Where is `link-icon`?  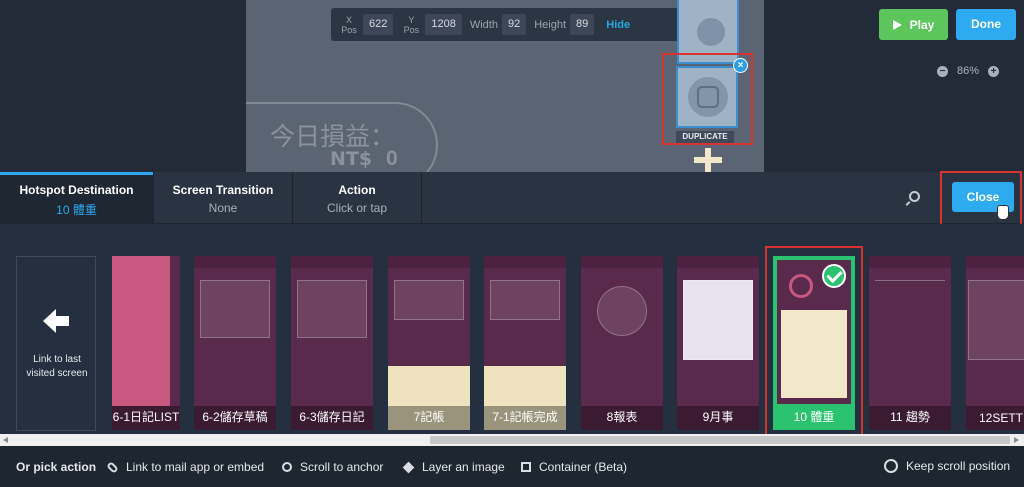 link-icon is located at coordinates (112, 467).